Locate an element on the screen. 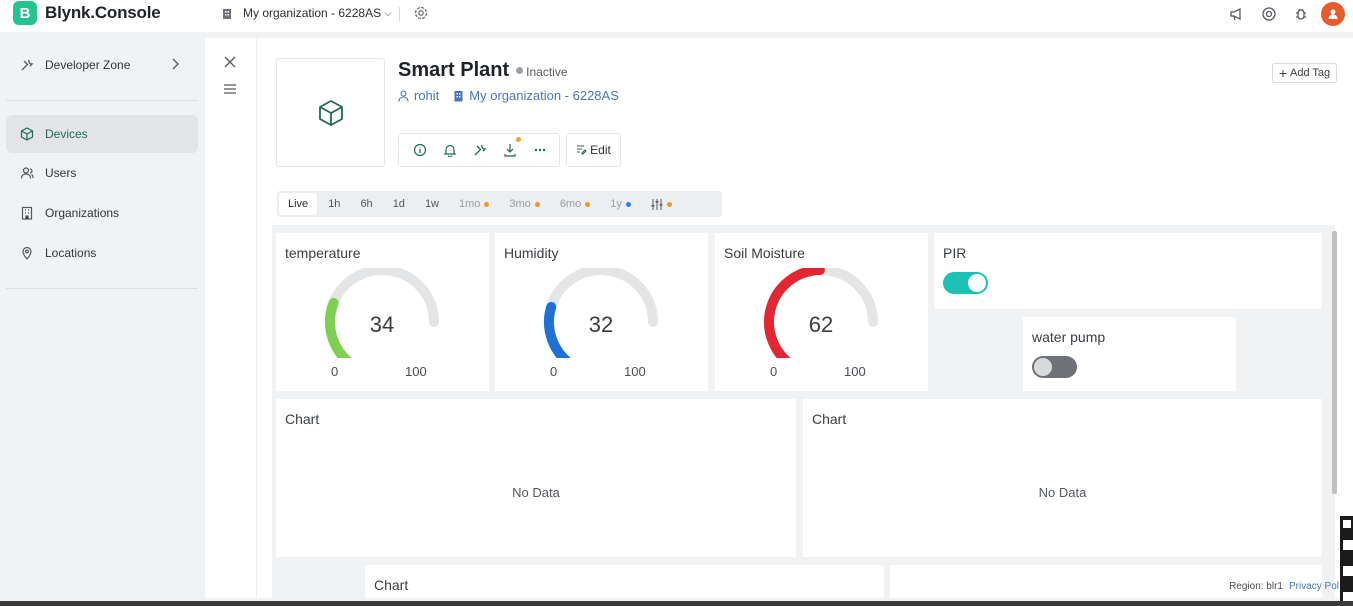 The image size is (1353, 606). tab-1d: 1d is located at coordinates (399, 204).